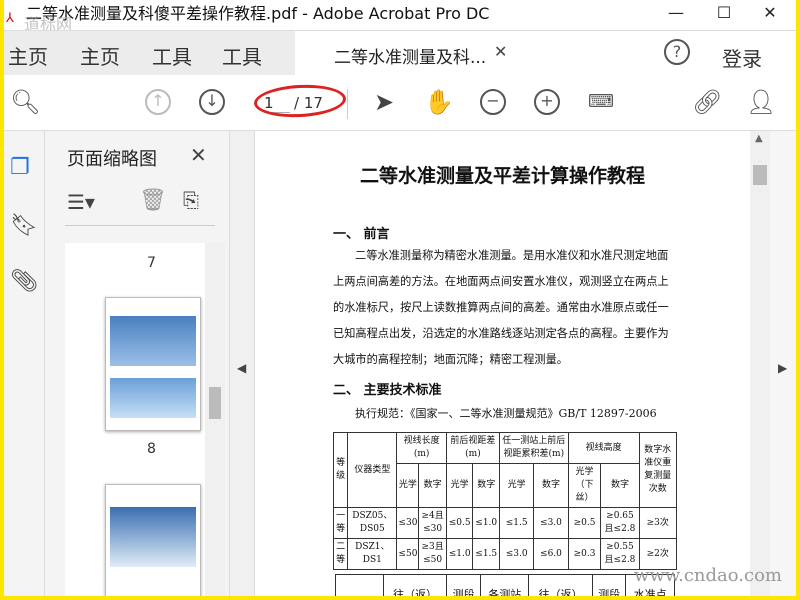 The height and width of the screenshot is (600, 800). Describe the element at coordinates (677, 52) in the screenshot. I see `help-button: ?` at that location.